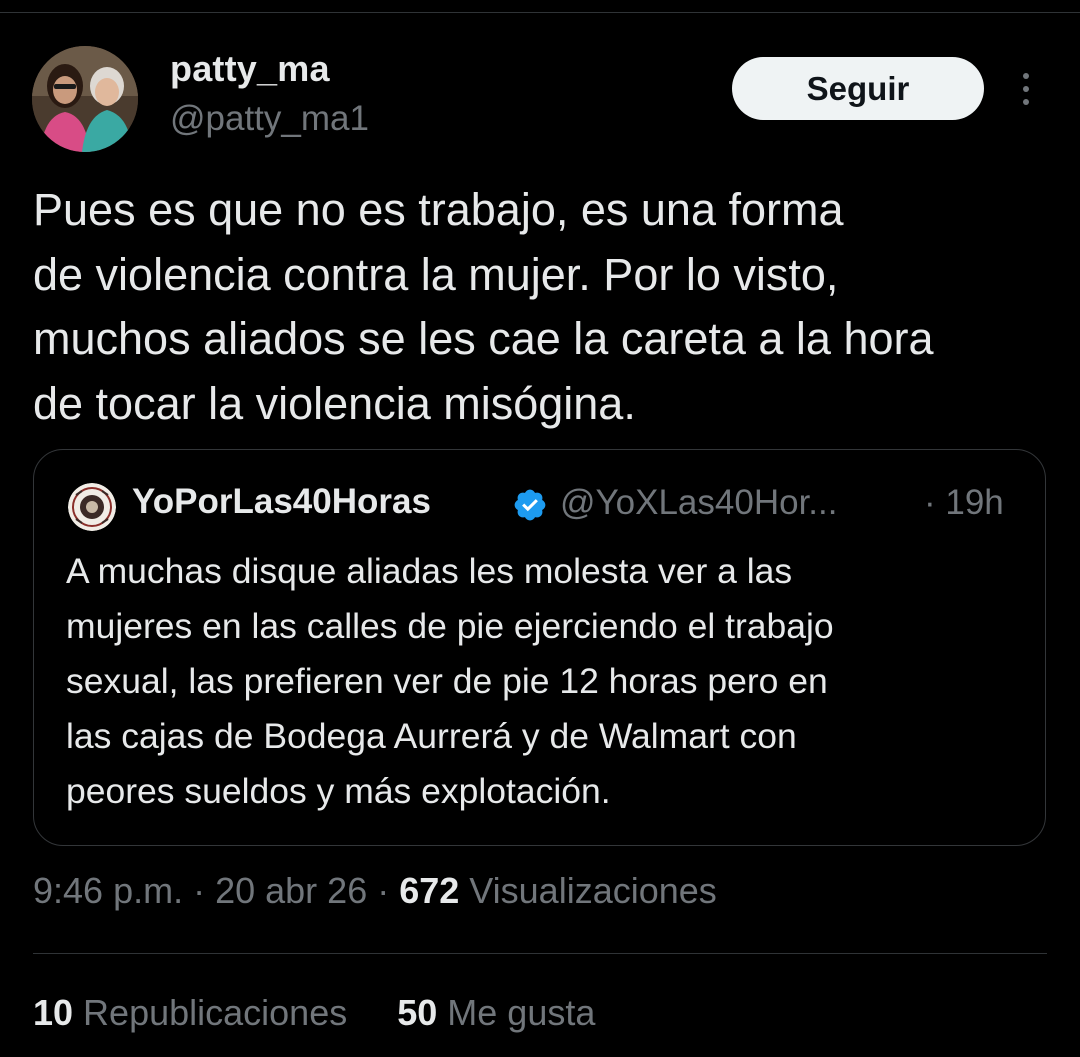  What do you see at coordinates (269, 119) in the screenshot?
I see `author-handle: @patty_ma1` at bounding box center [269, 119].